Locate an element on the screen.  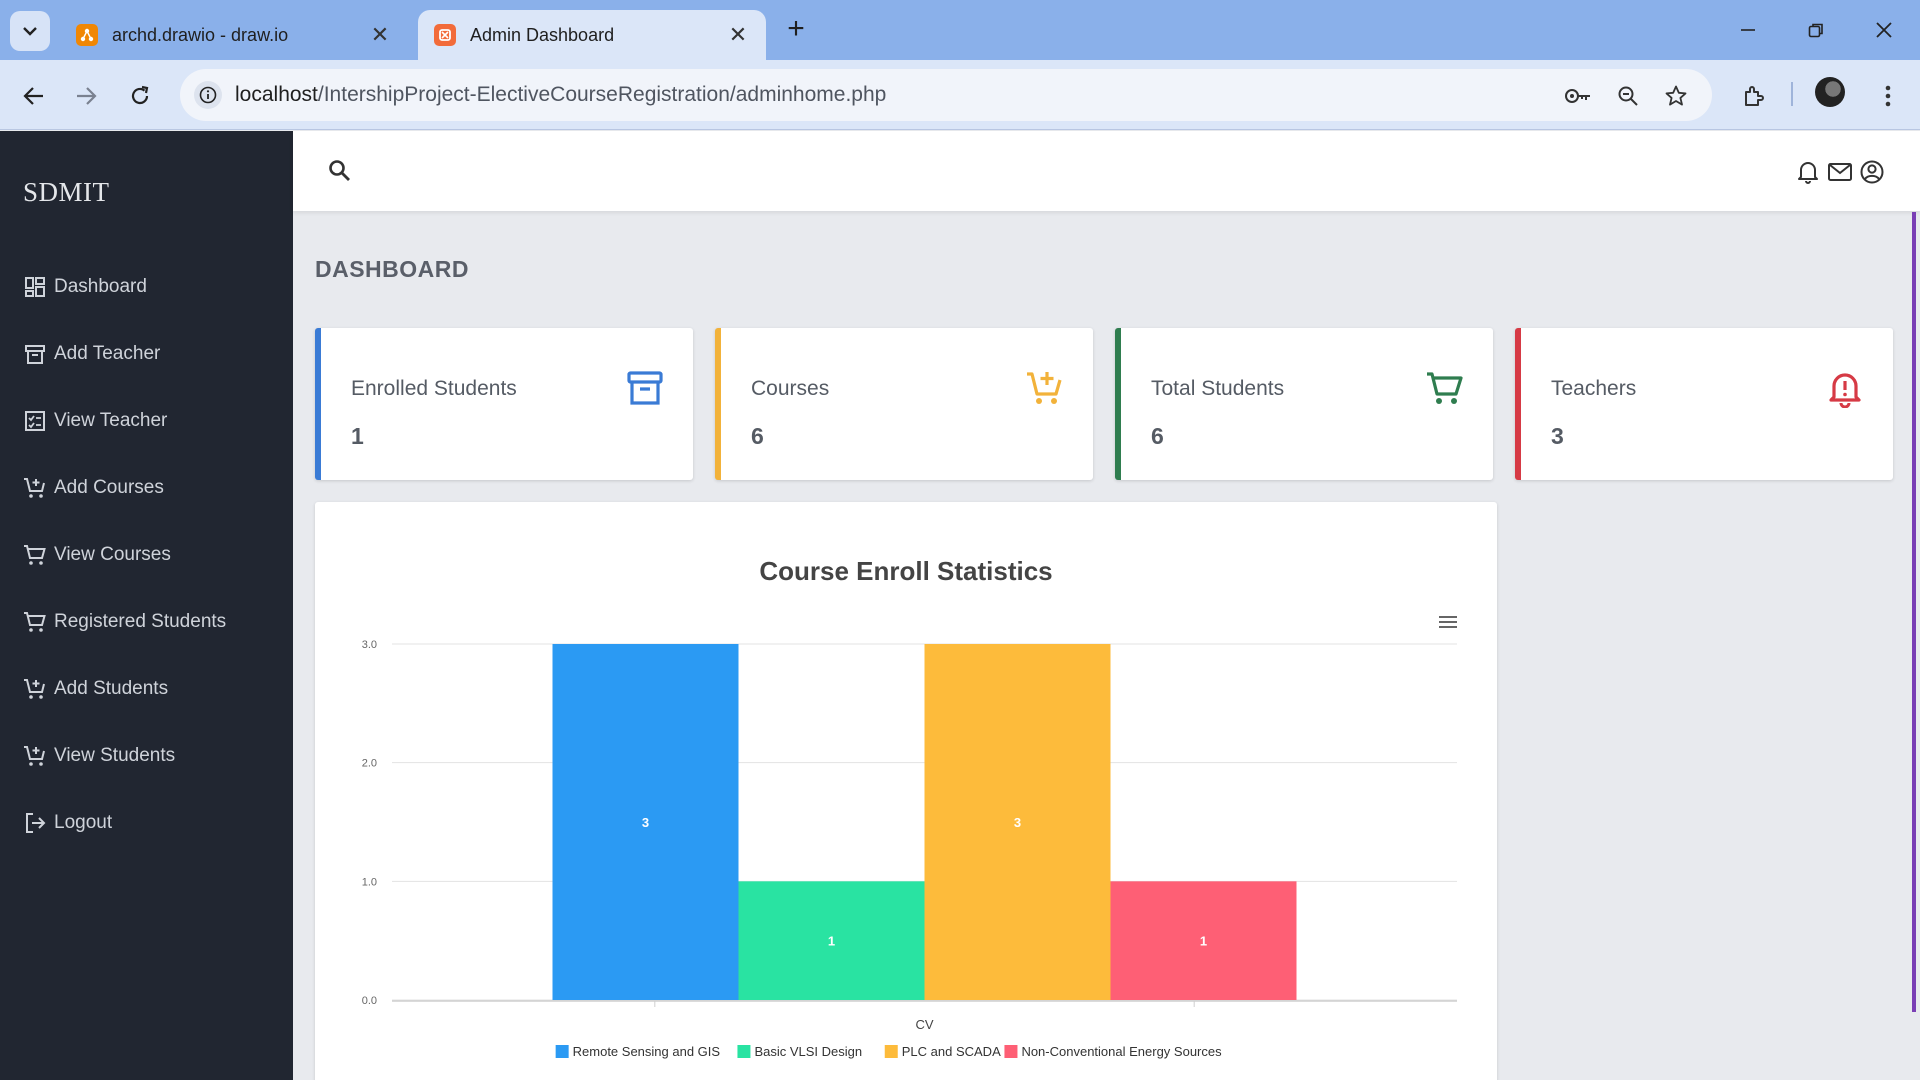
forward-button is located at coordinates (86, 96).